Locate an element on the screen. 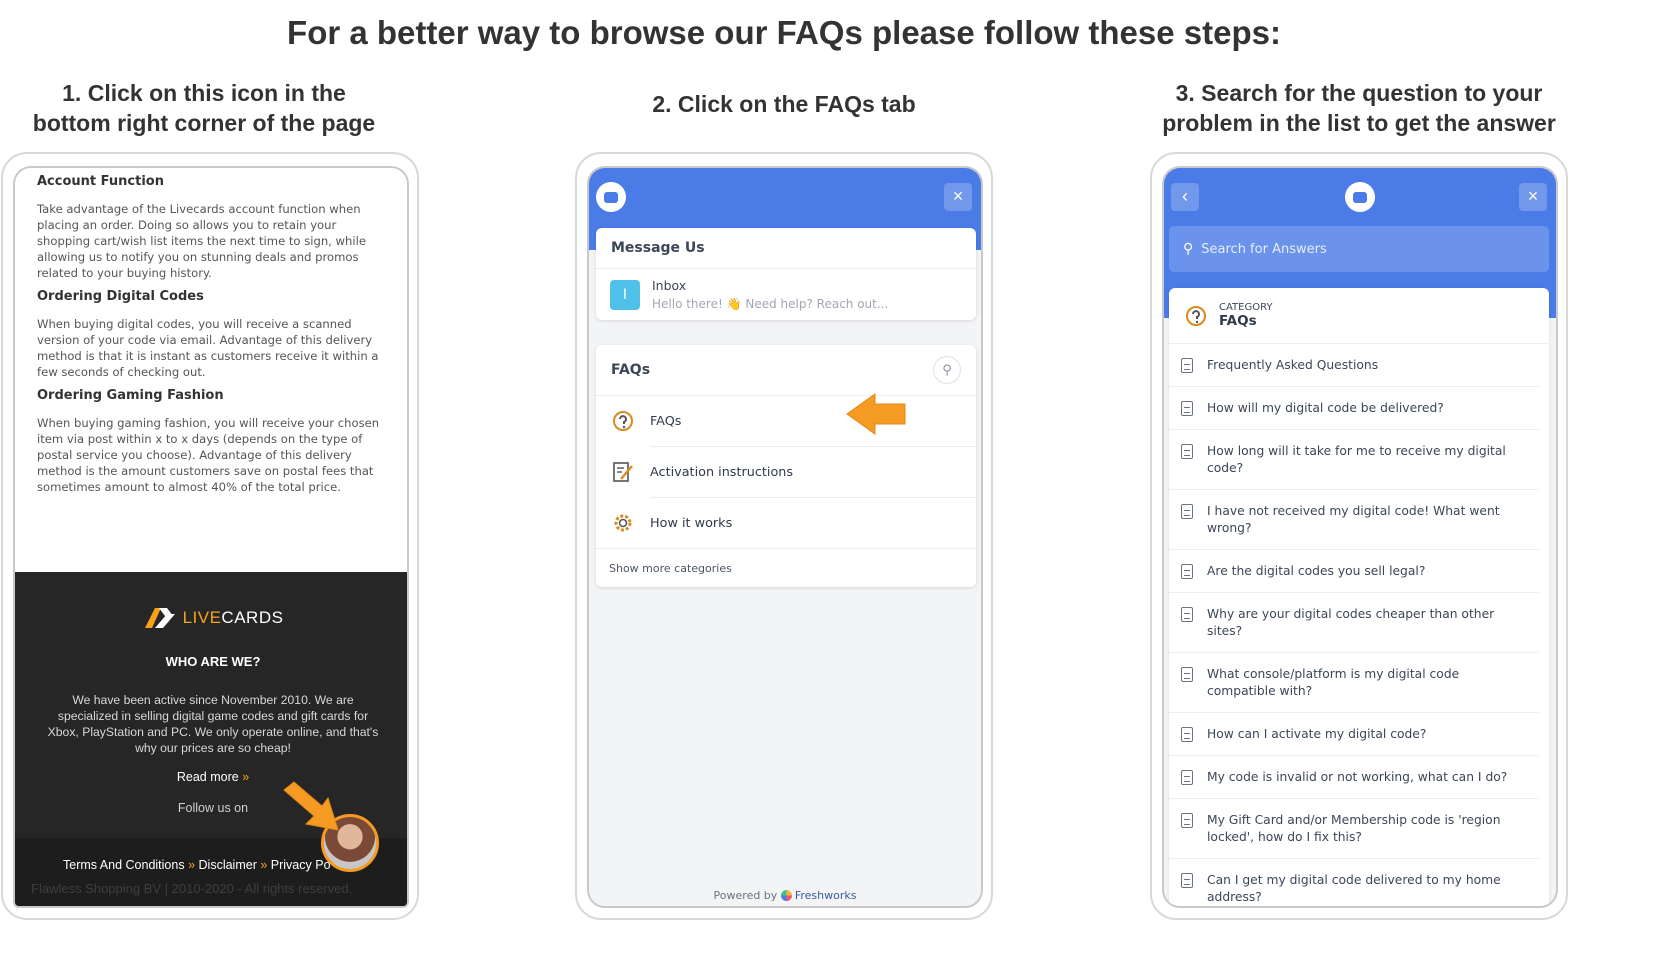 The width and height of the screenshot is (1658, 972). inbox-title: Inbox is located at coordinates (669, 285).